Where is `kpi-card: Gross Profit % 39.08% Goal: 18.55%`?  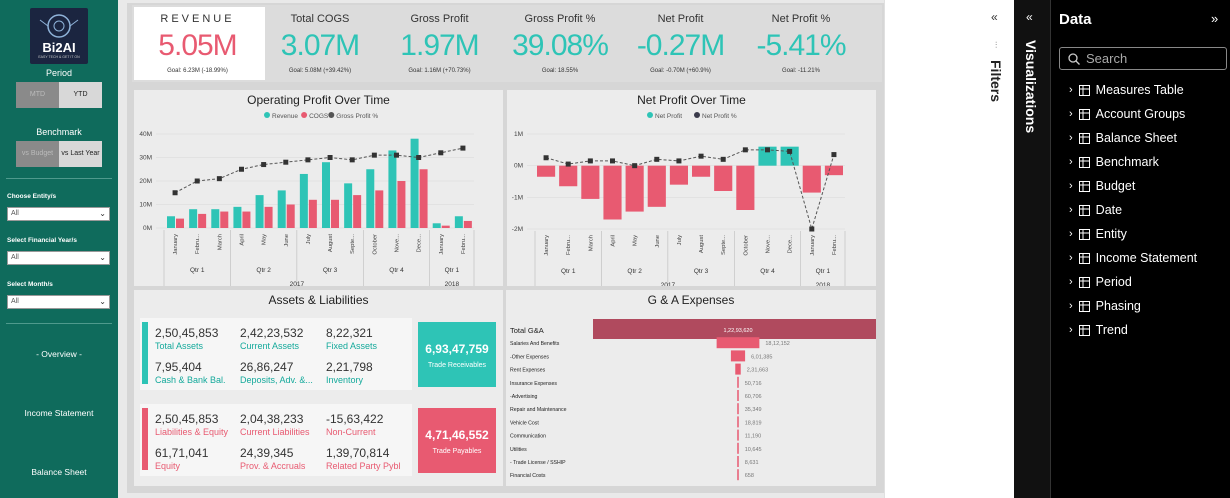
kpi-card: Gross Profit % 39.08% Goal: 18.55% is located at coordinates (560, 41).